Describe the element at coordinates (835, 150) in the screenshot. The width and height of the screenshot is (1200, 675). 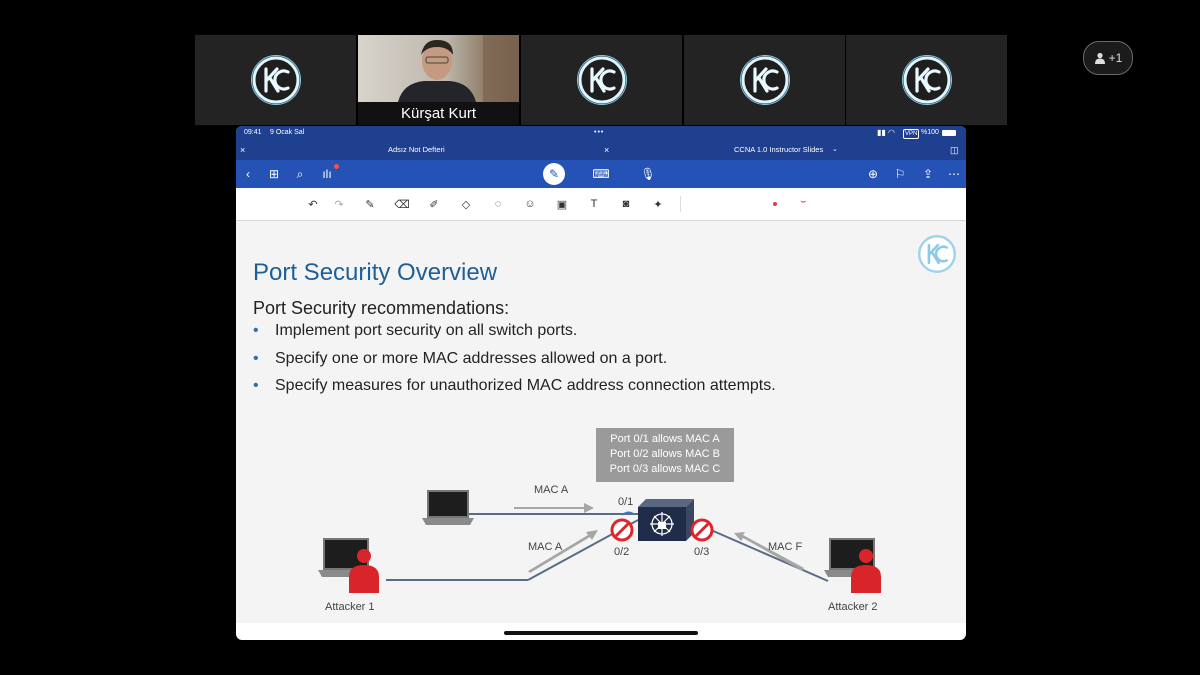
I see `chevron-down-icon: ⌄` at that location.